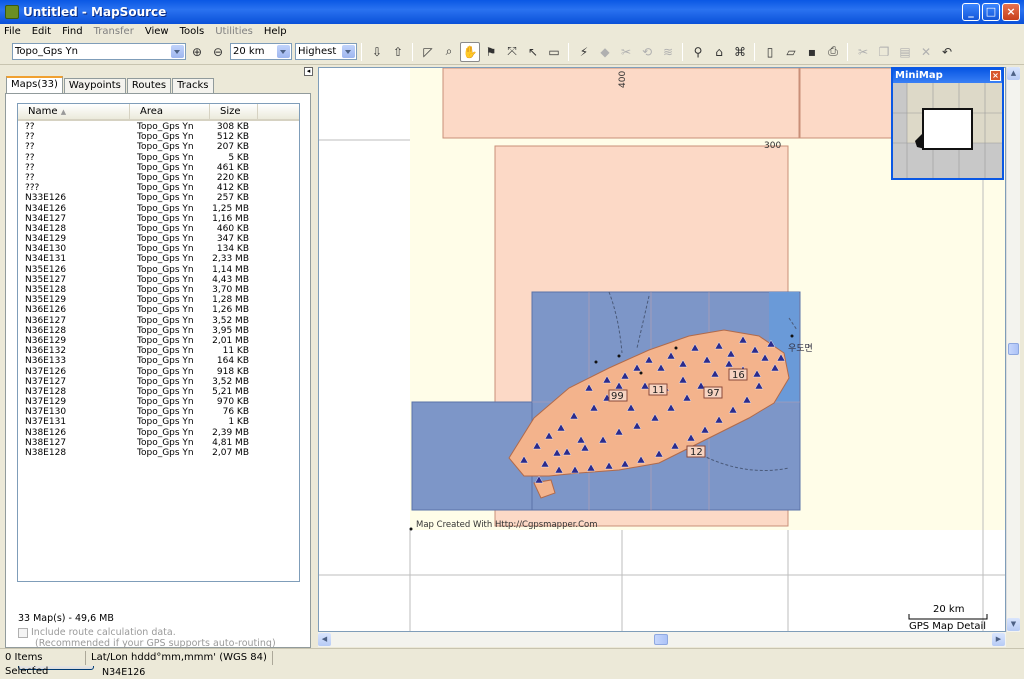 This screenshot has width=1024, height=679. Describe the element at coordinates (512, 52) in the screenshot. I see `route-tool-icon: ⤧` at that location.